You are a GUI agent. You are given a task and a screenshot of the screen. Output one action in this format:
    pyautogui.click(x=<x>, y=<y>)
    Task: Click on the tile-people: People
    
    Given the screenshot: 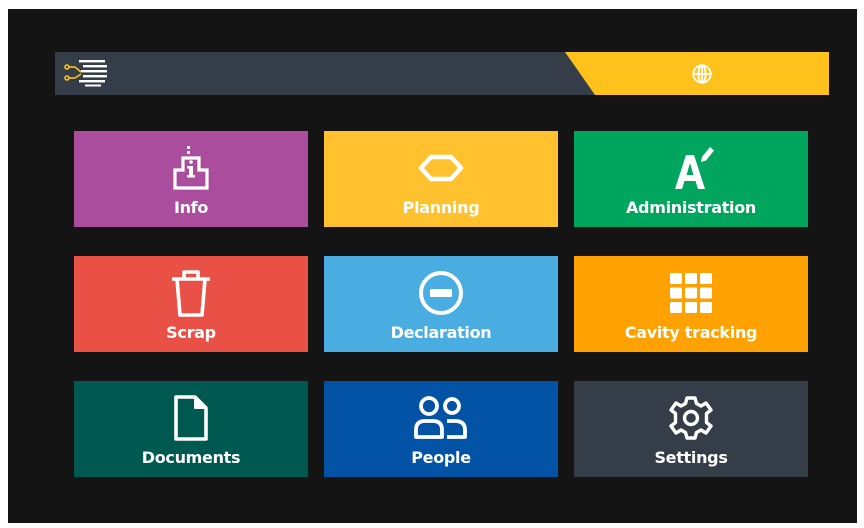 What is the action you would take?
    pyautogui.click(x=441, y=429)
    